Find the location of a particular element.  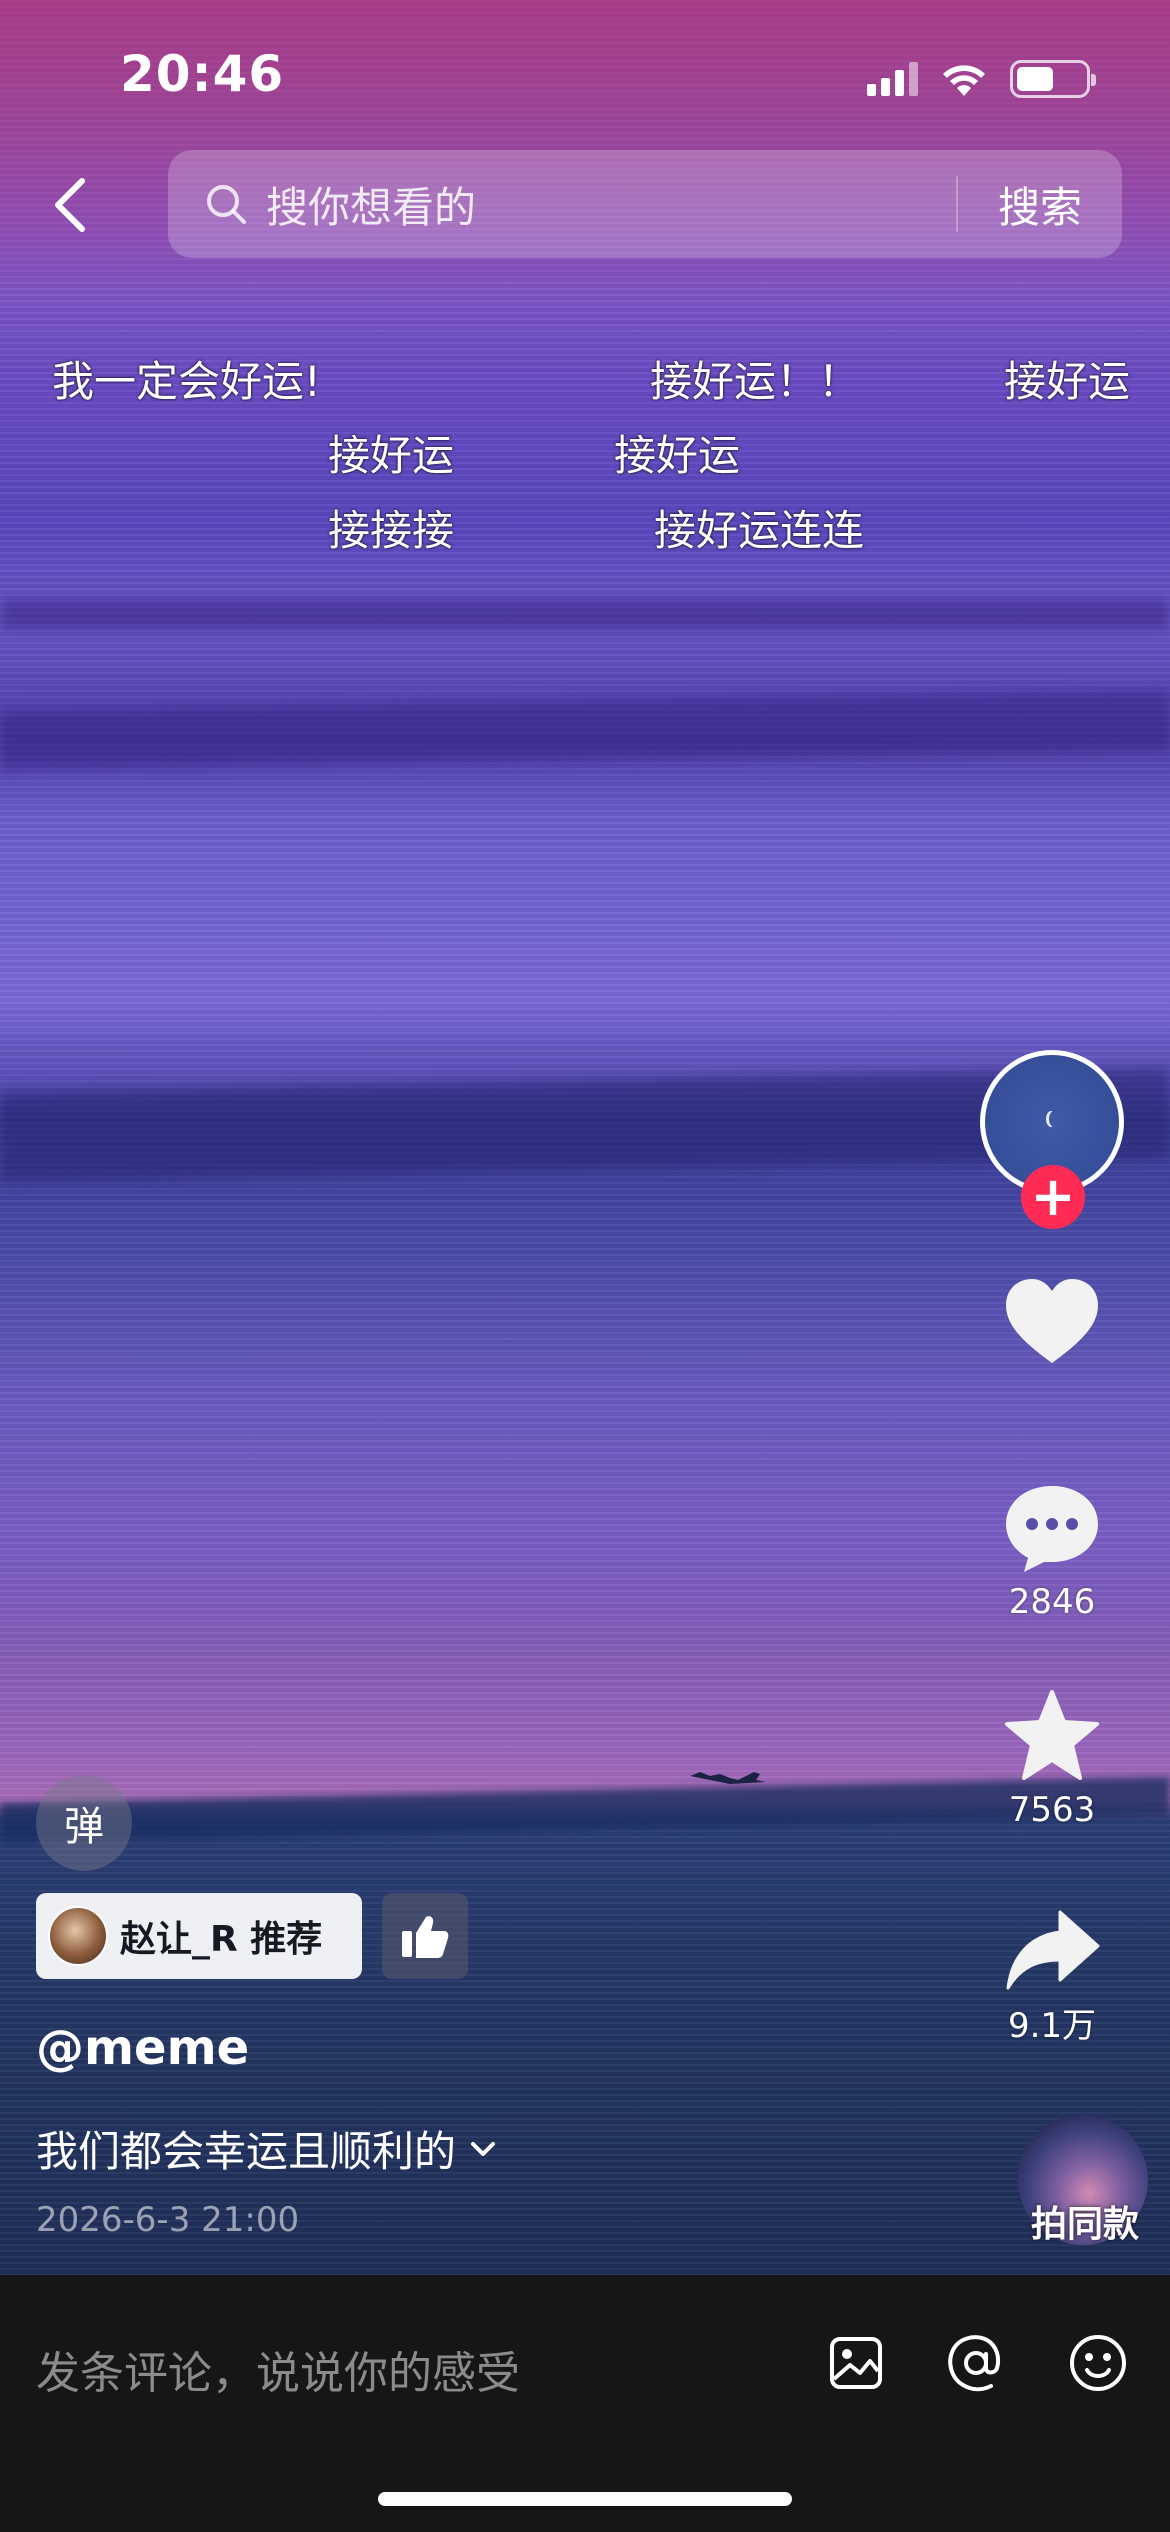

chevron-left-icon is located at coordinates (70, 205).